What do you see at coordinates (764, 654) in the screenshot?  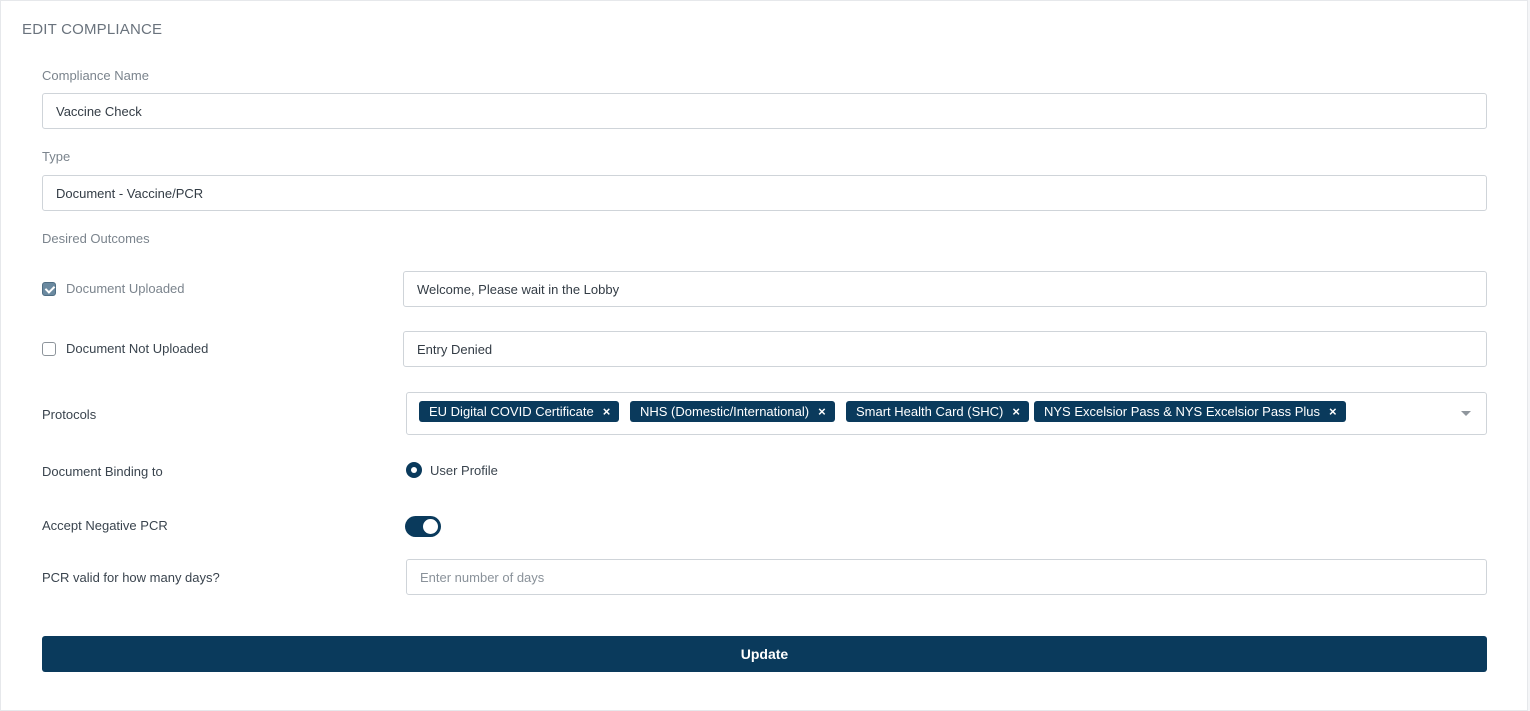 I see `update-button: Update` at bounding box center [764, 654].